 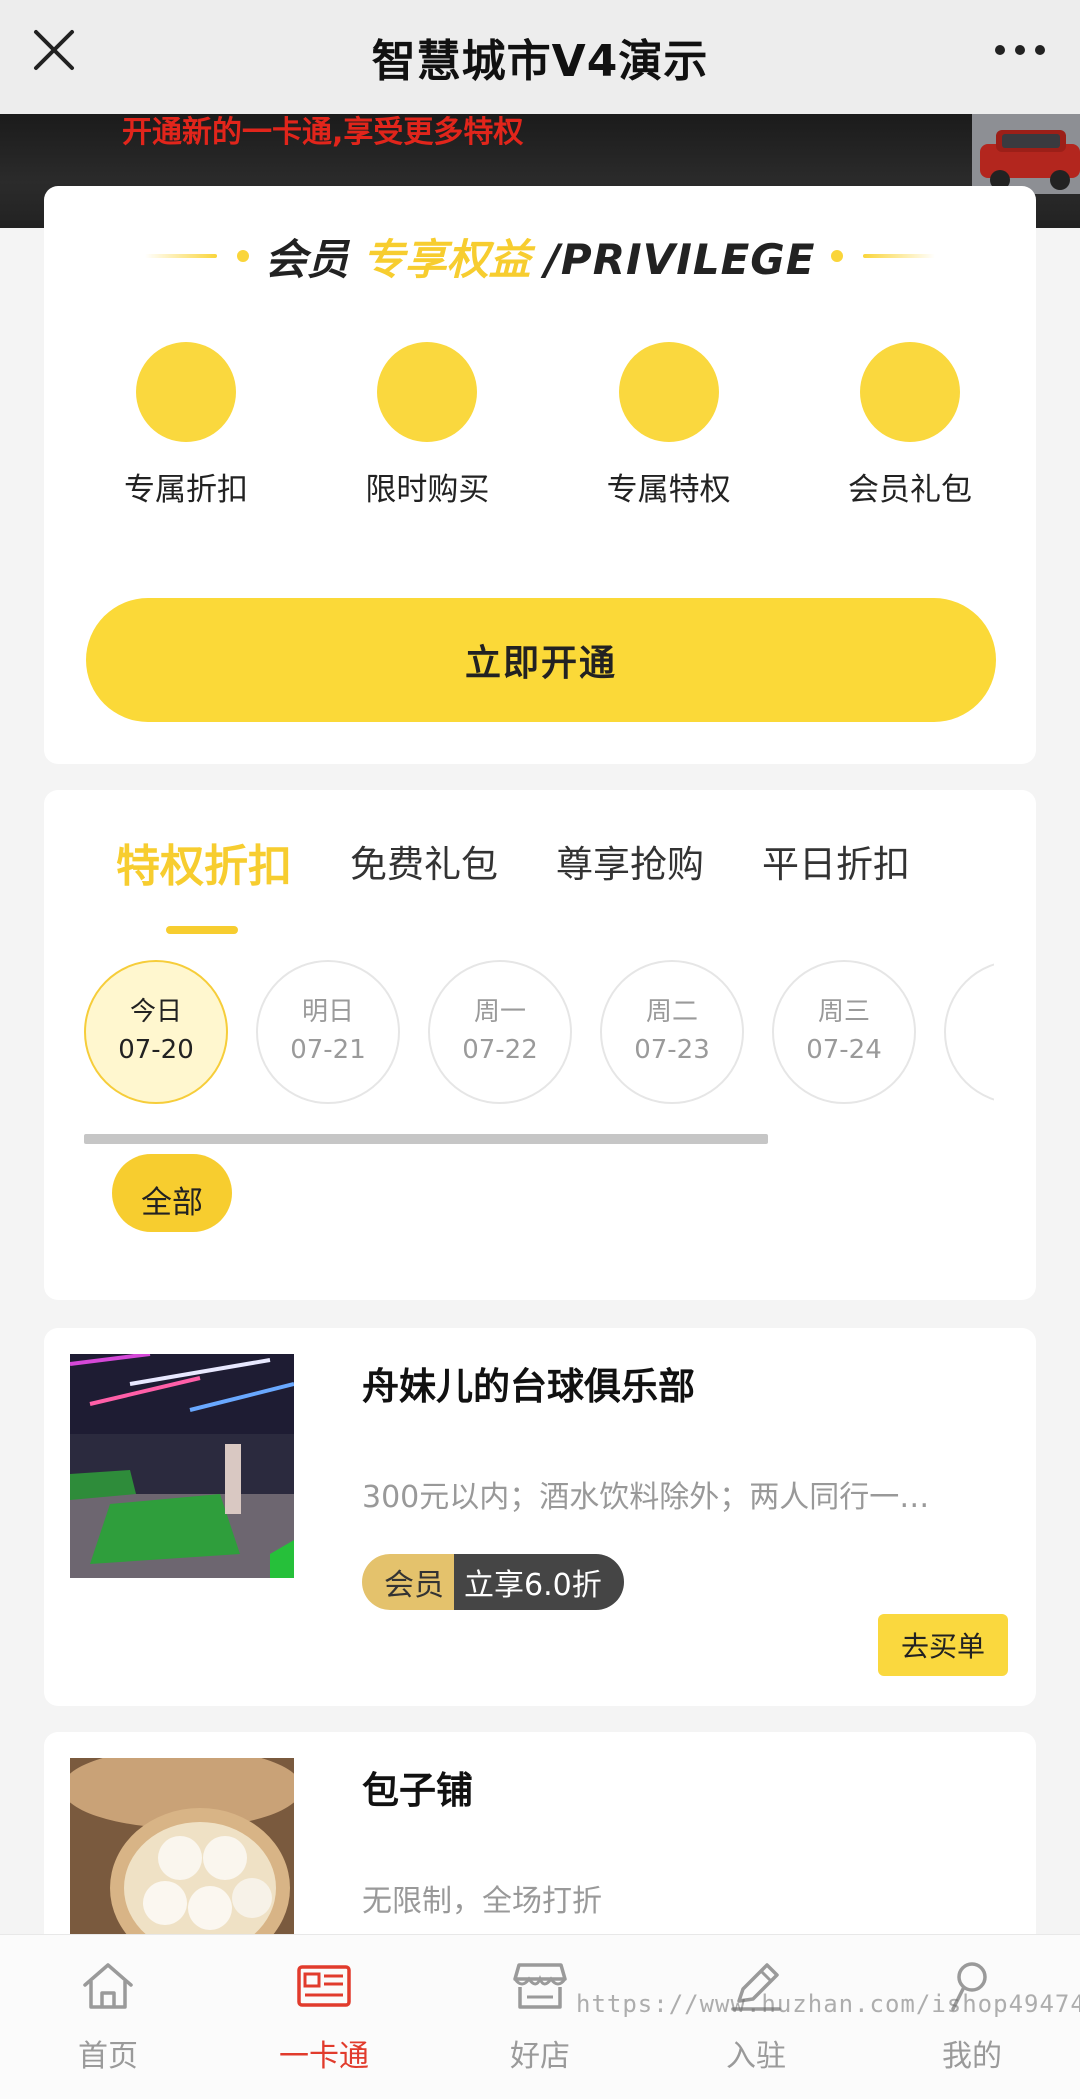 I want to click on benefit-label: 专属折扣, so click(x=186, y=490).